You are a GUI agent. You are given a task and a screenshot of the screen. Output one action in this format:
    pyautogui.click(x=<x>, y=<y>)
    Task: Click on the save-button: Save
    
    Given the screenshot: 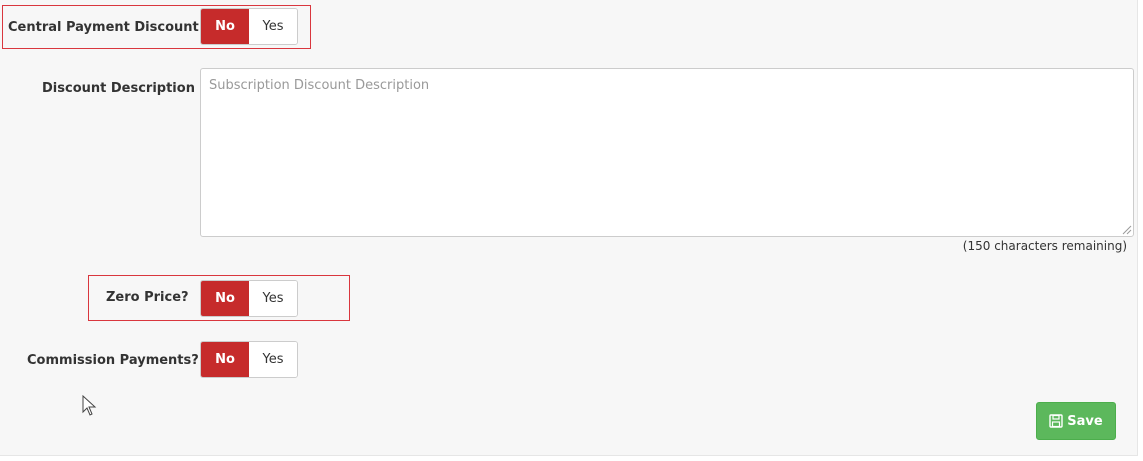 What is the action you would take?
    pyautogui.click(x=1076, y=421)
    